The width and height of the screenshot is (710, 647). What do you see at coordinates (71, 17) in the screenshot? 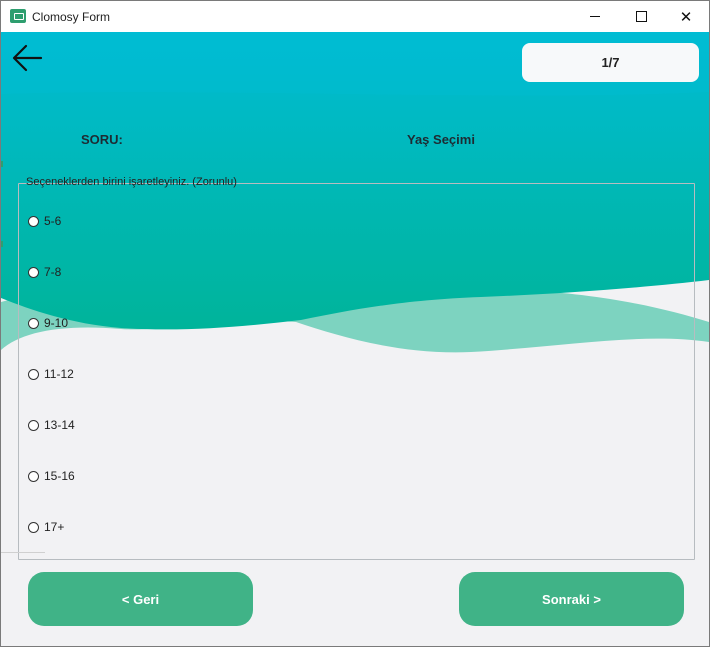
I see `window-title: Clomosy Form` at bounding box center [71, 17].